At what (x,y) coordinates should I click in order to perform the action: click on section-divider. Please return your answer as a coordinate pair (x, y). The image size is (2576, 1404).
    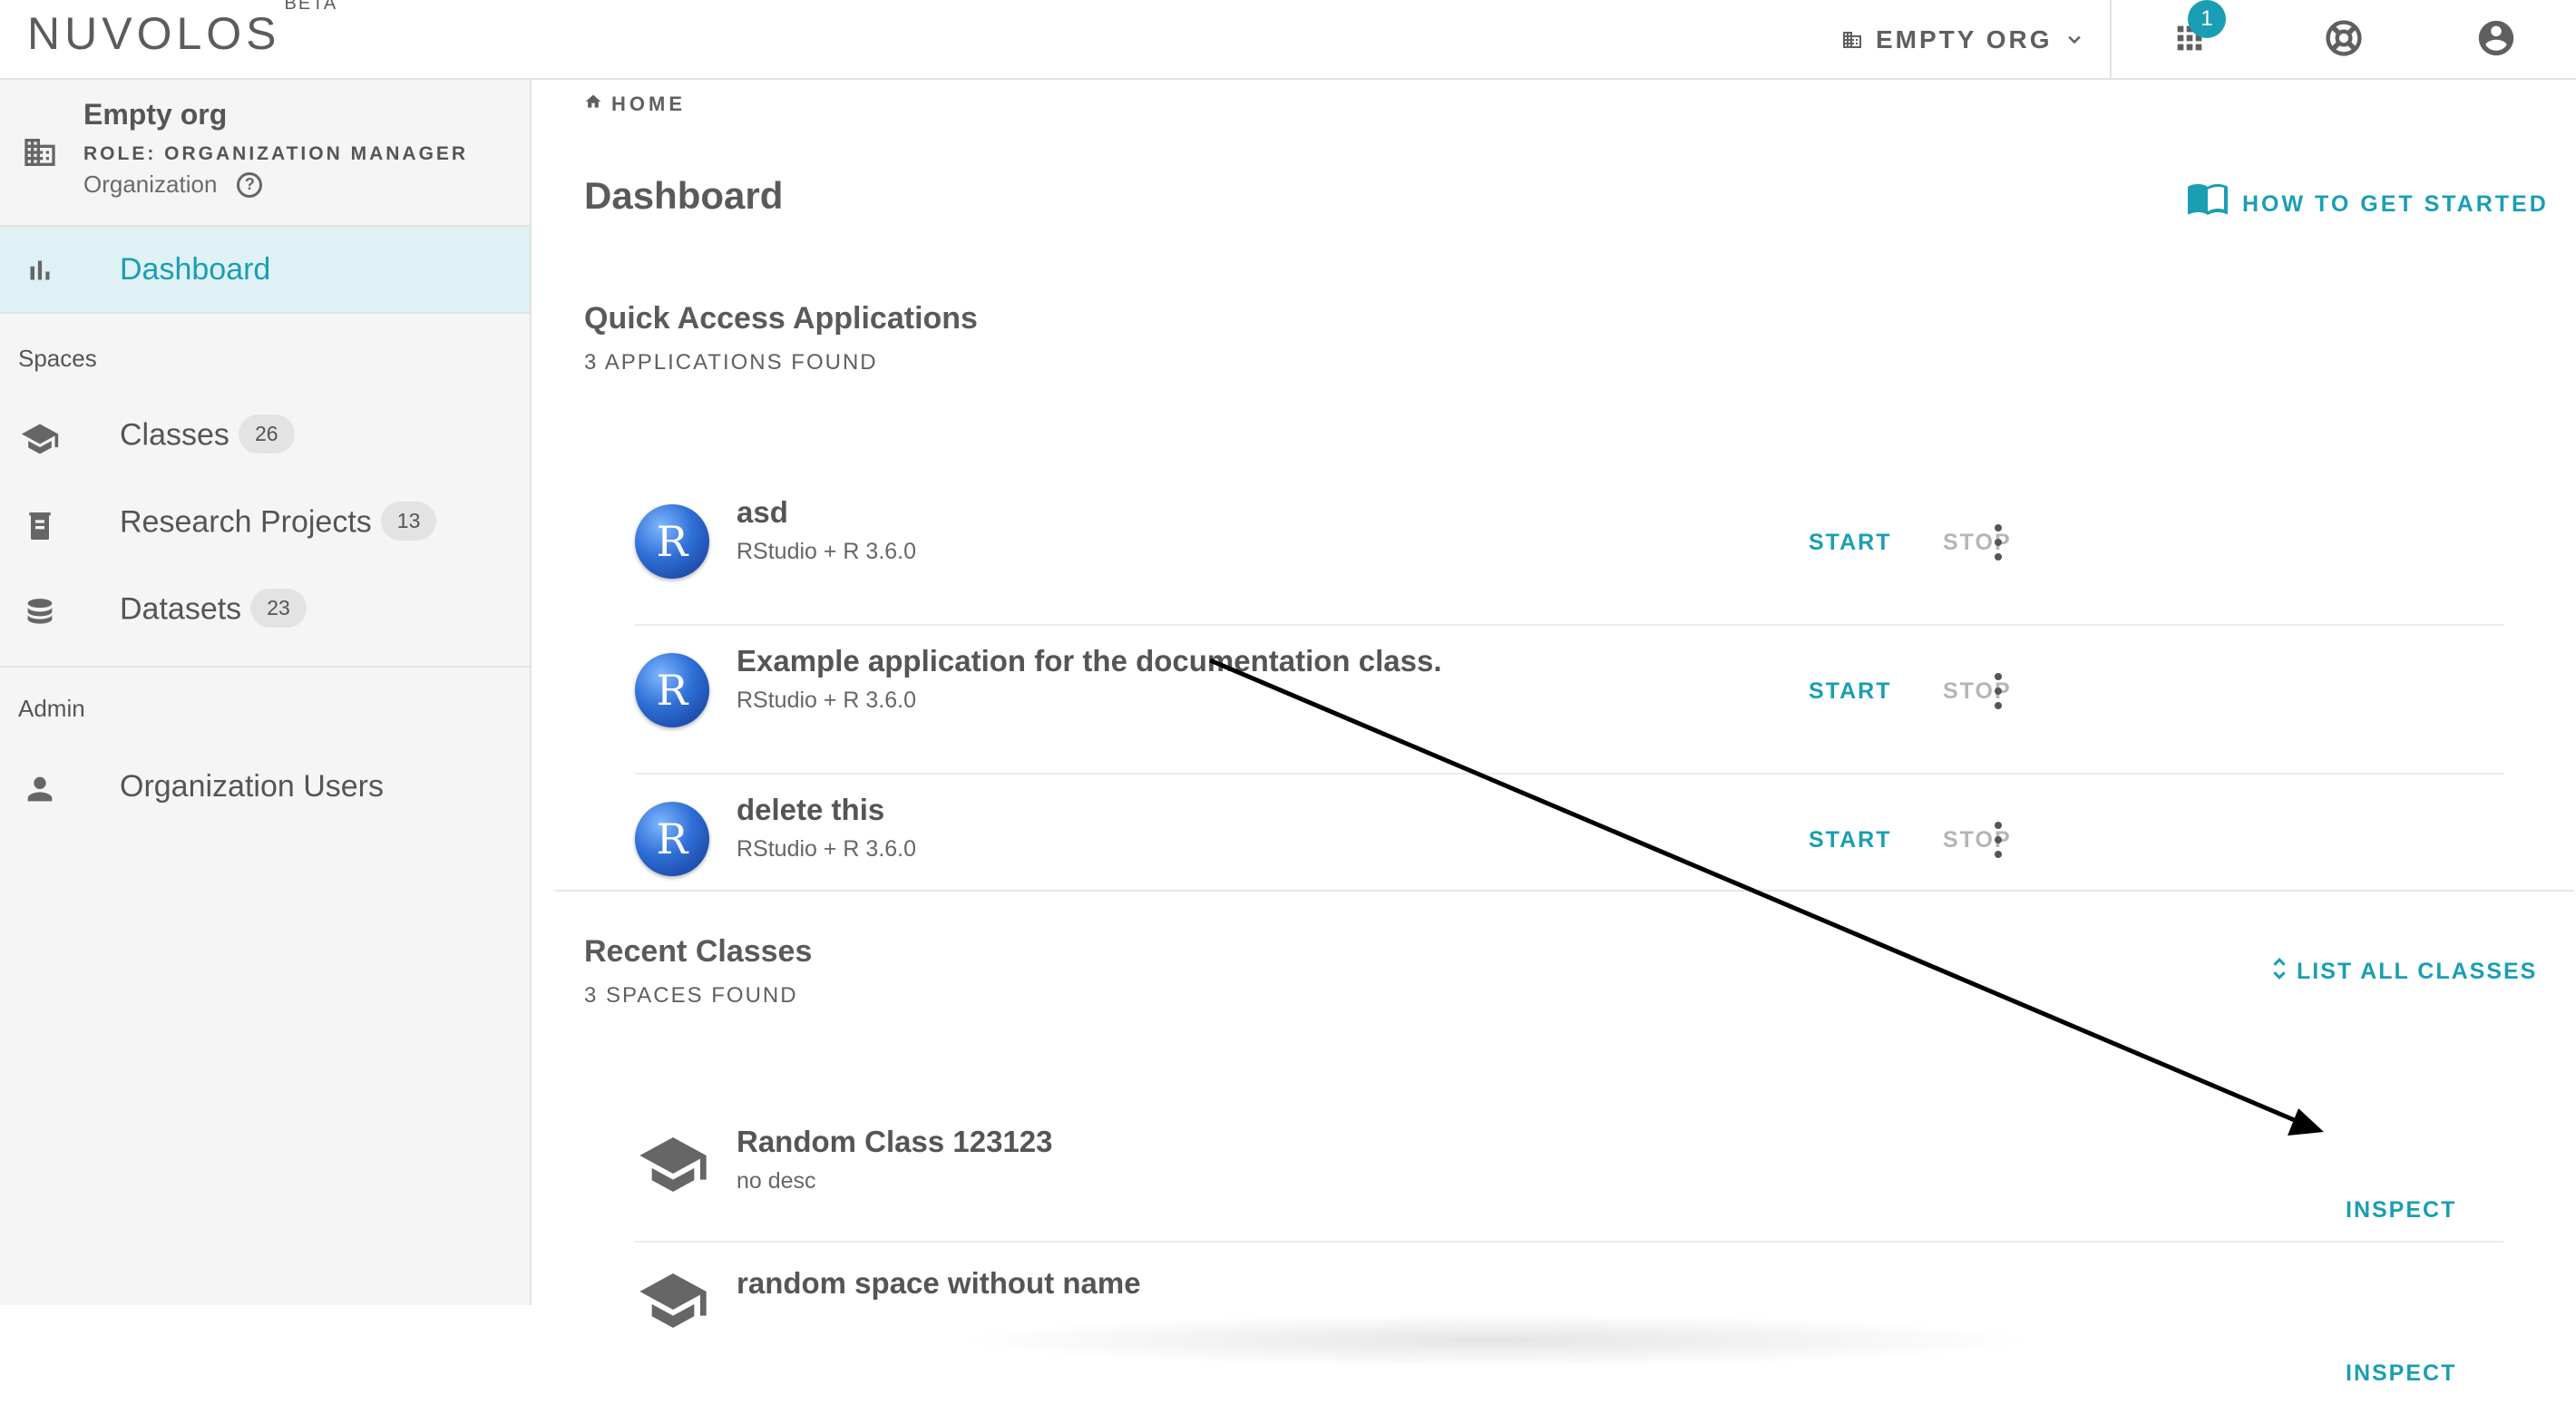
    Looking at the image, I should click on (1564, 891).